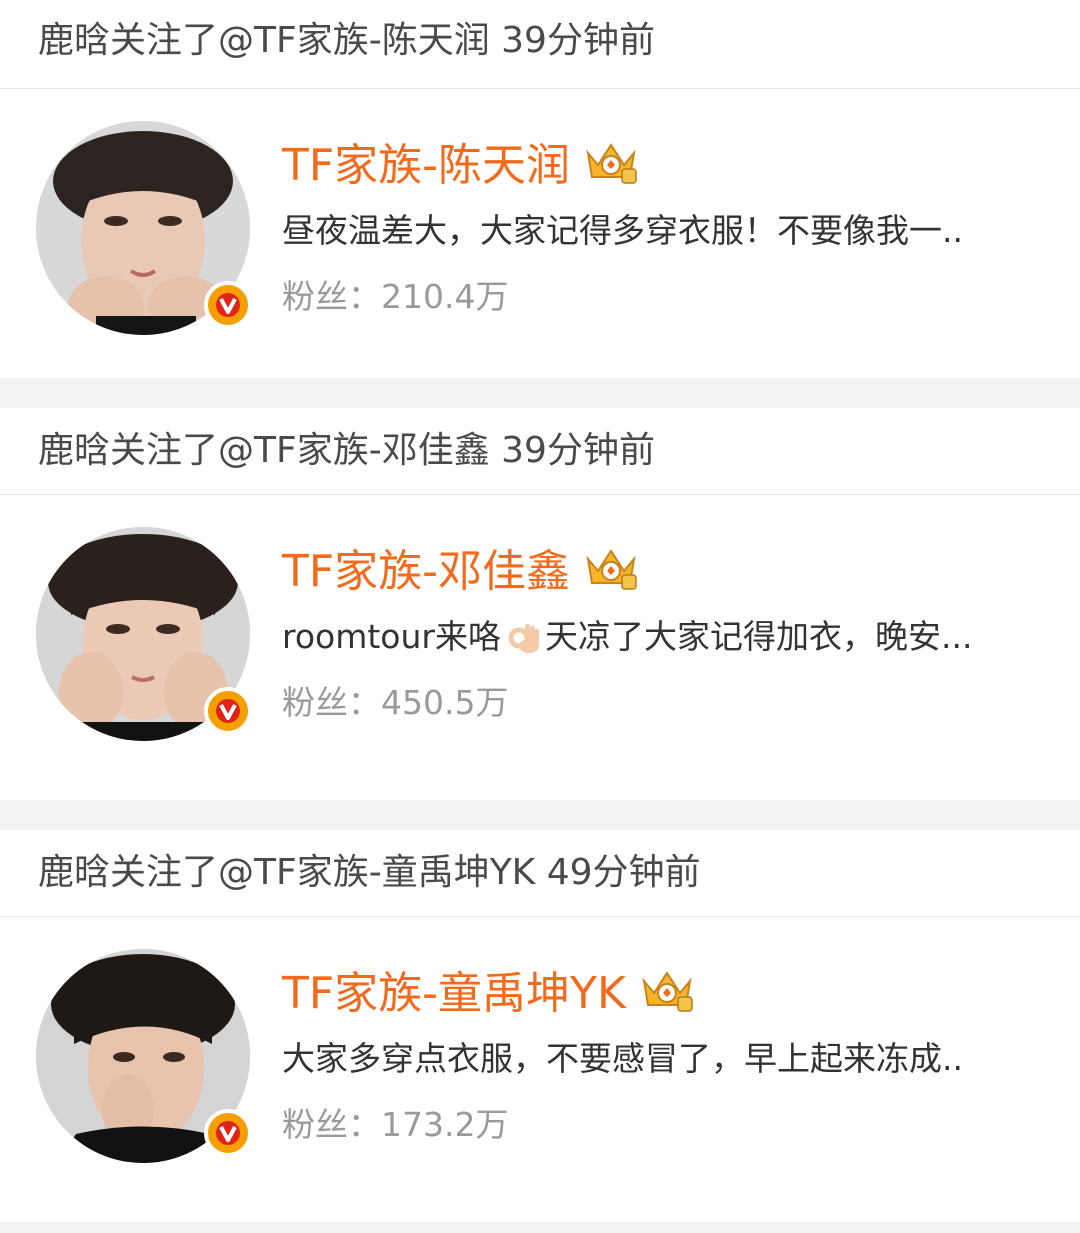 The image size is (1080, 1233). I want to click on user-description: 昼夜温差大，大家记得多穿衣服！不要像我一.., so click(622, 230).